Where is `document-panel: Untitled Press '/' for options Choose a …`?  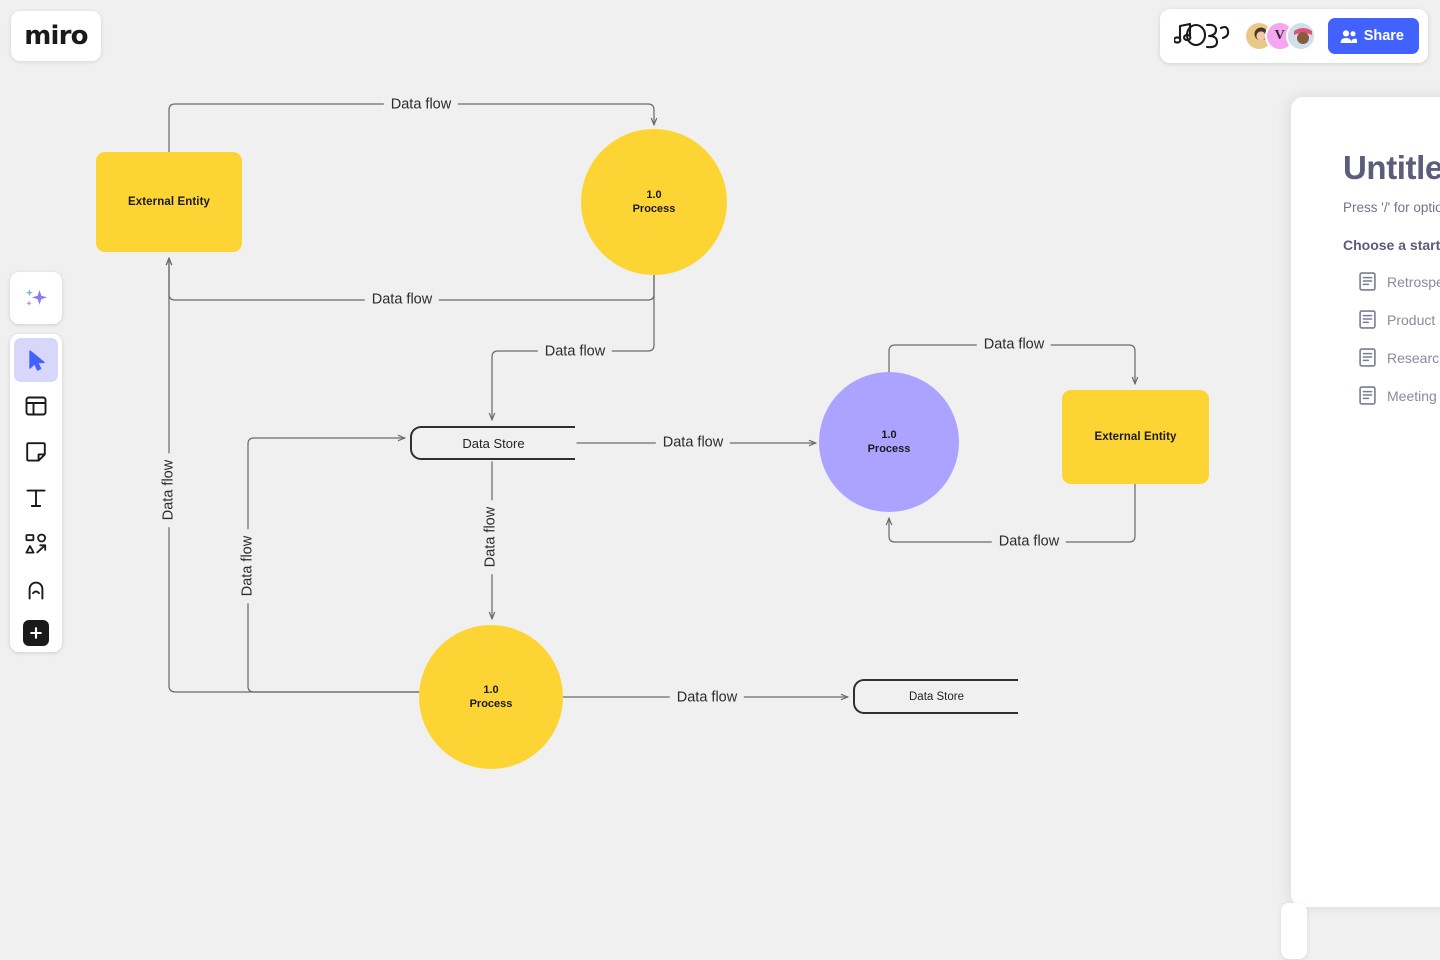 document-panel: Untitled Press '/' for options Choose a … is located at coordinates (1365, 502).